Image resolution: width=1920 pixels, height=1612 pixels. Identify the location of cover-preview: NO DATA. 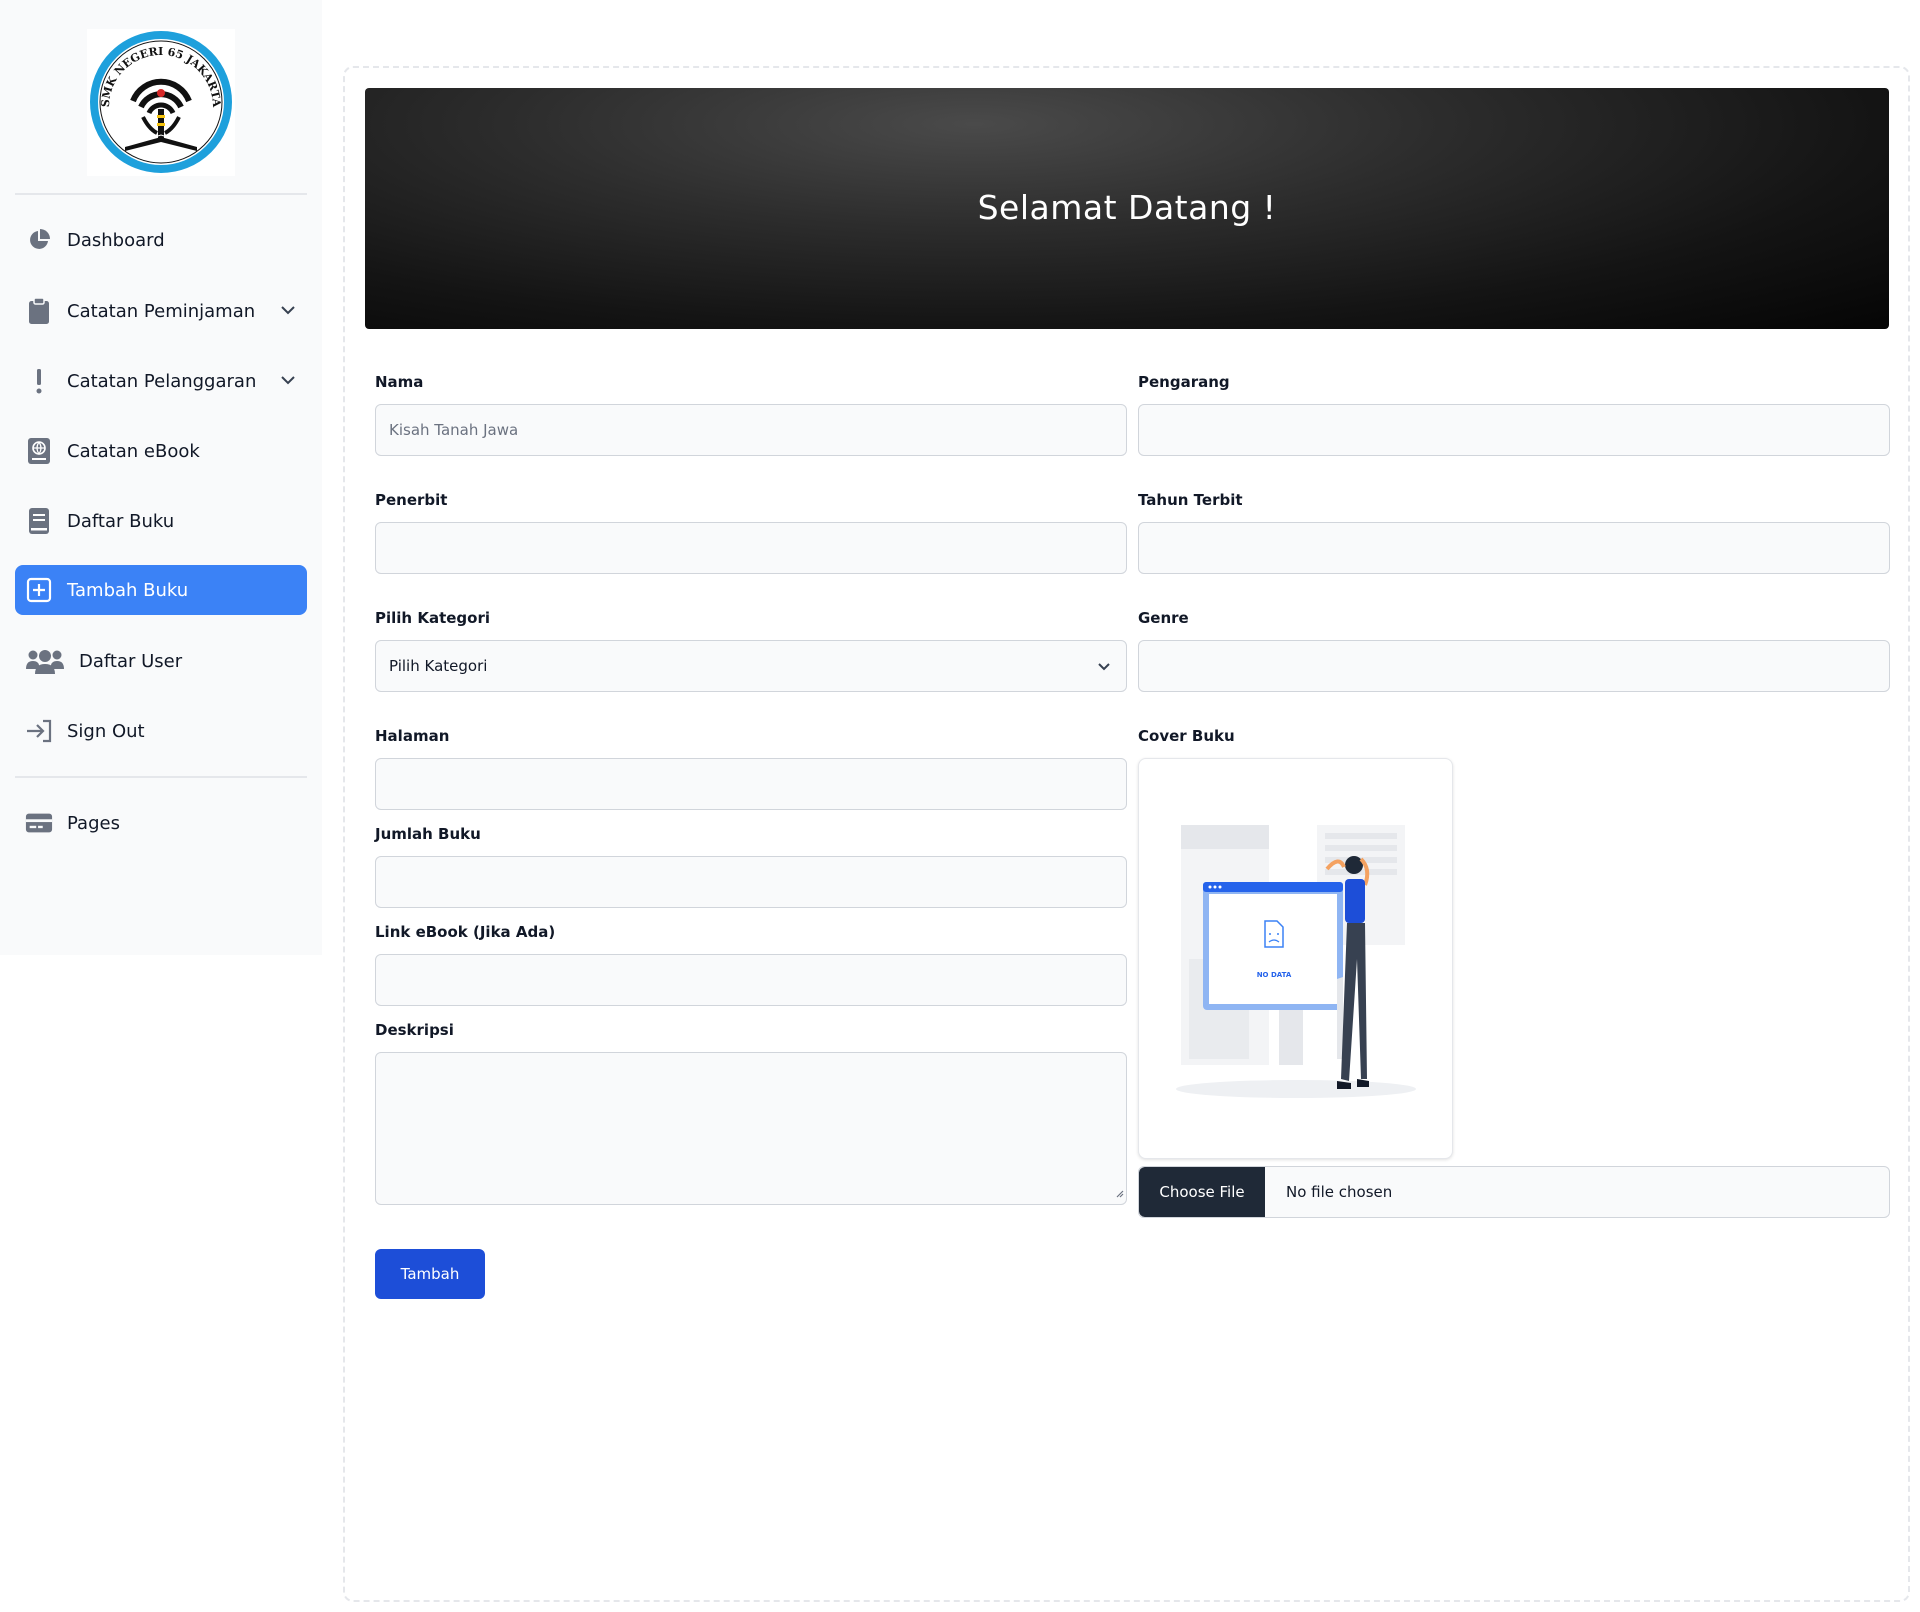
(1295, 958).